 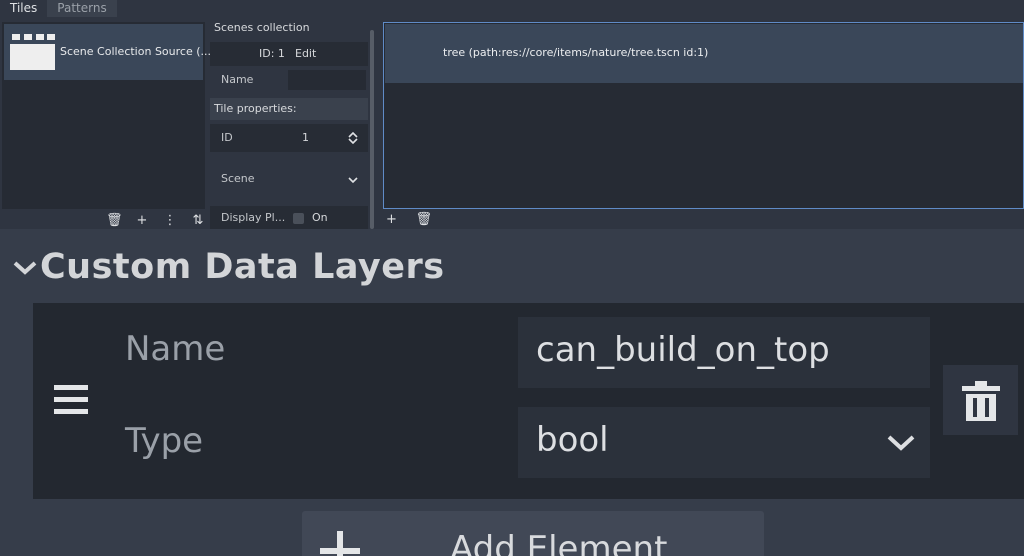 I want to click on name-row: Name, so click(x=289, y=80).